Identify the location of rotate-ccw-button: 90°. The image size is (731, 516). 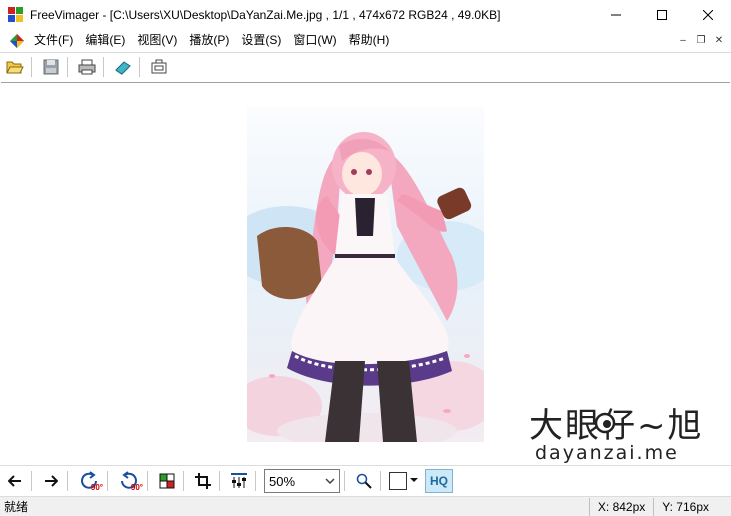
(89, 481).